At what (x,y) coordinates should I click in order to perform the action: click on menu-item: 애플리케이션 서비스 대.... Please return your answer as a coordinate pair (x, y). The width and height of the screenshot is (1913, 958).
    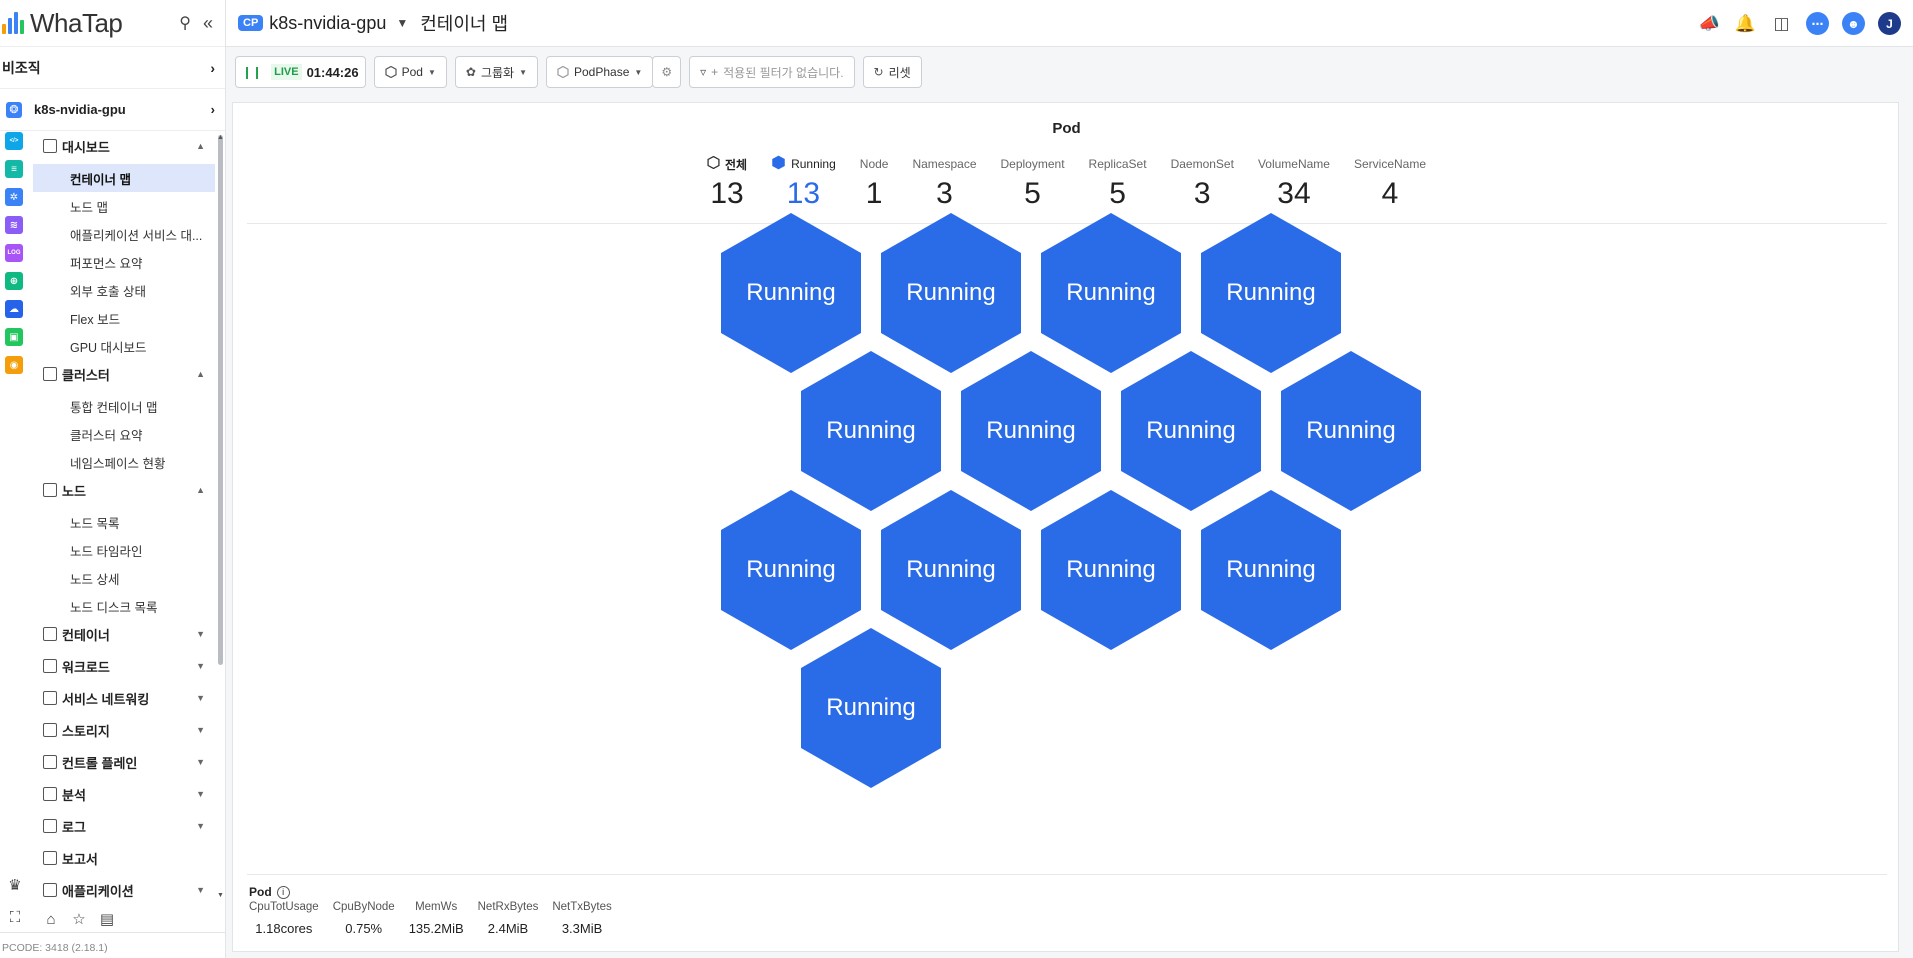
    Looking at the image, I should click on (124, 234).